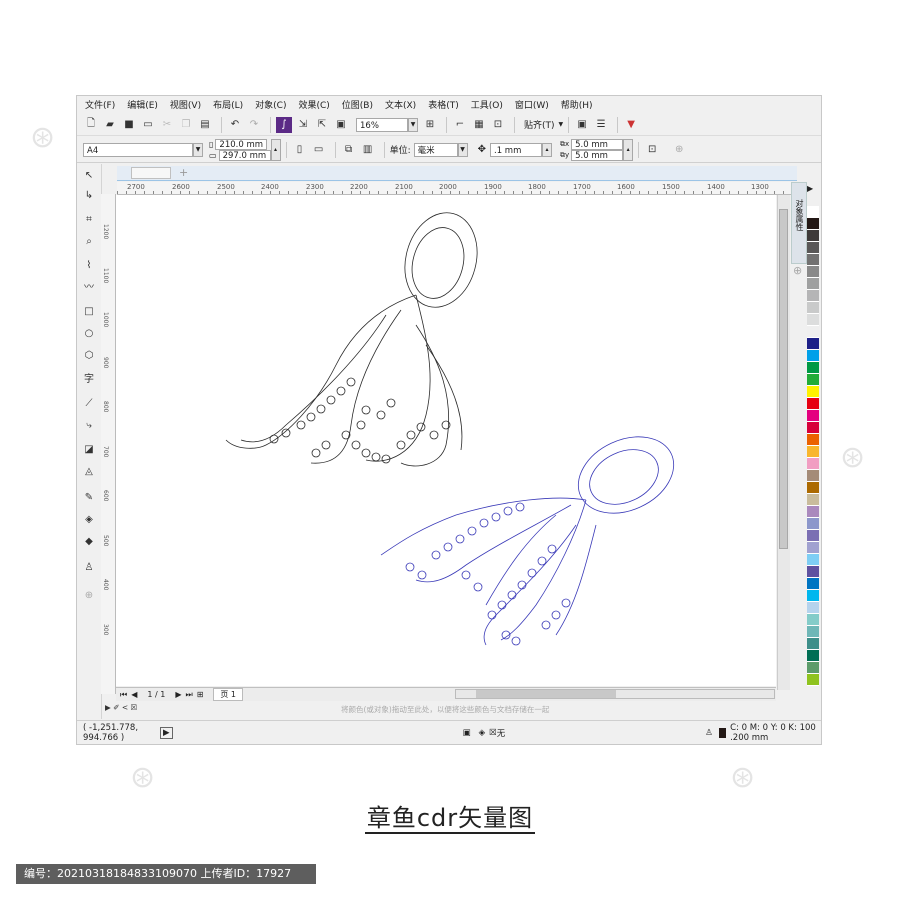  What do you see at coordinates (185, 104) in the screenshot?
I see `menu-view: 视图(V)` at bounding box center [185, 104].